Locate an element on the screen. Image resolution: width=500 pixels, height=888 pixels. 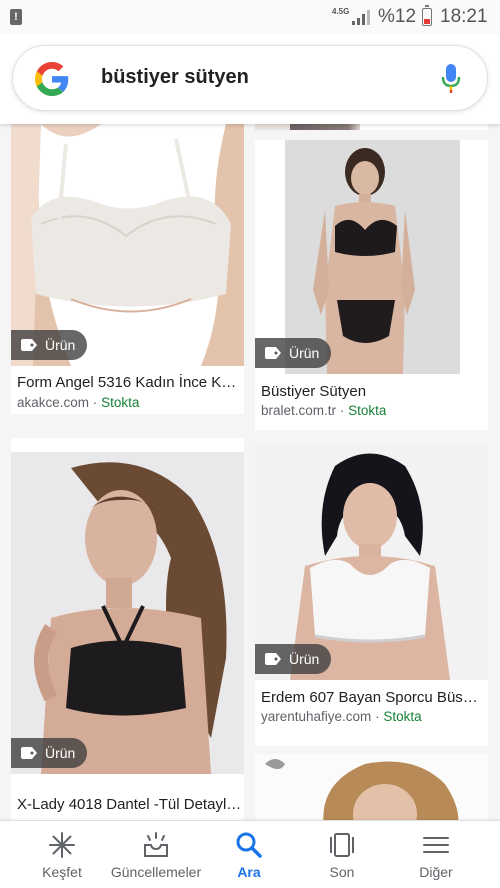
clock: 18:21 is located at coordinates (464, 16).